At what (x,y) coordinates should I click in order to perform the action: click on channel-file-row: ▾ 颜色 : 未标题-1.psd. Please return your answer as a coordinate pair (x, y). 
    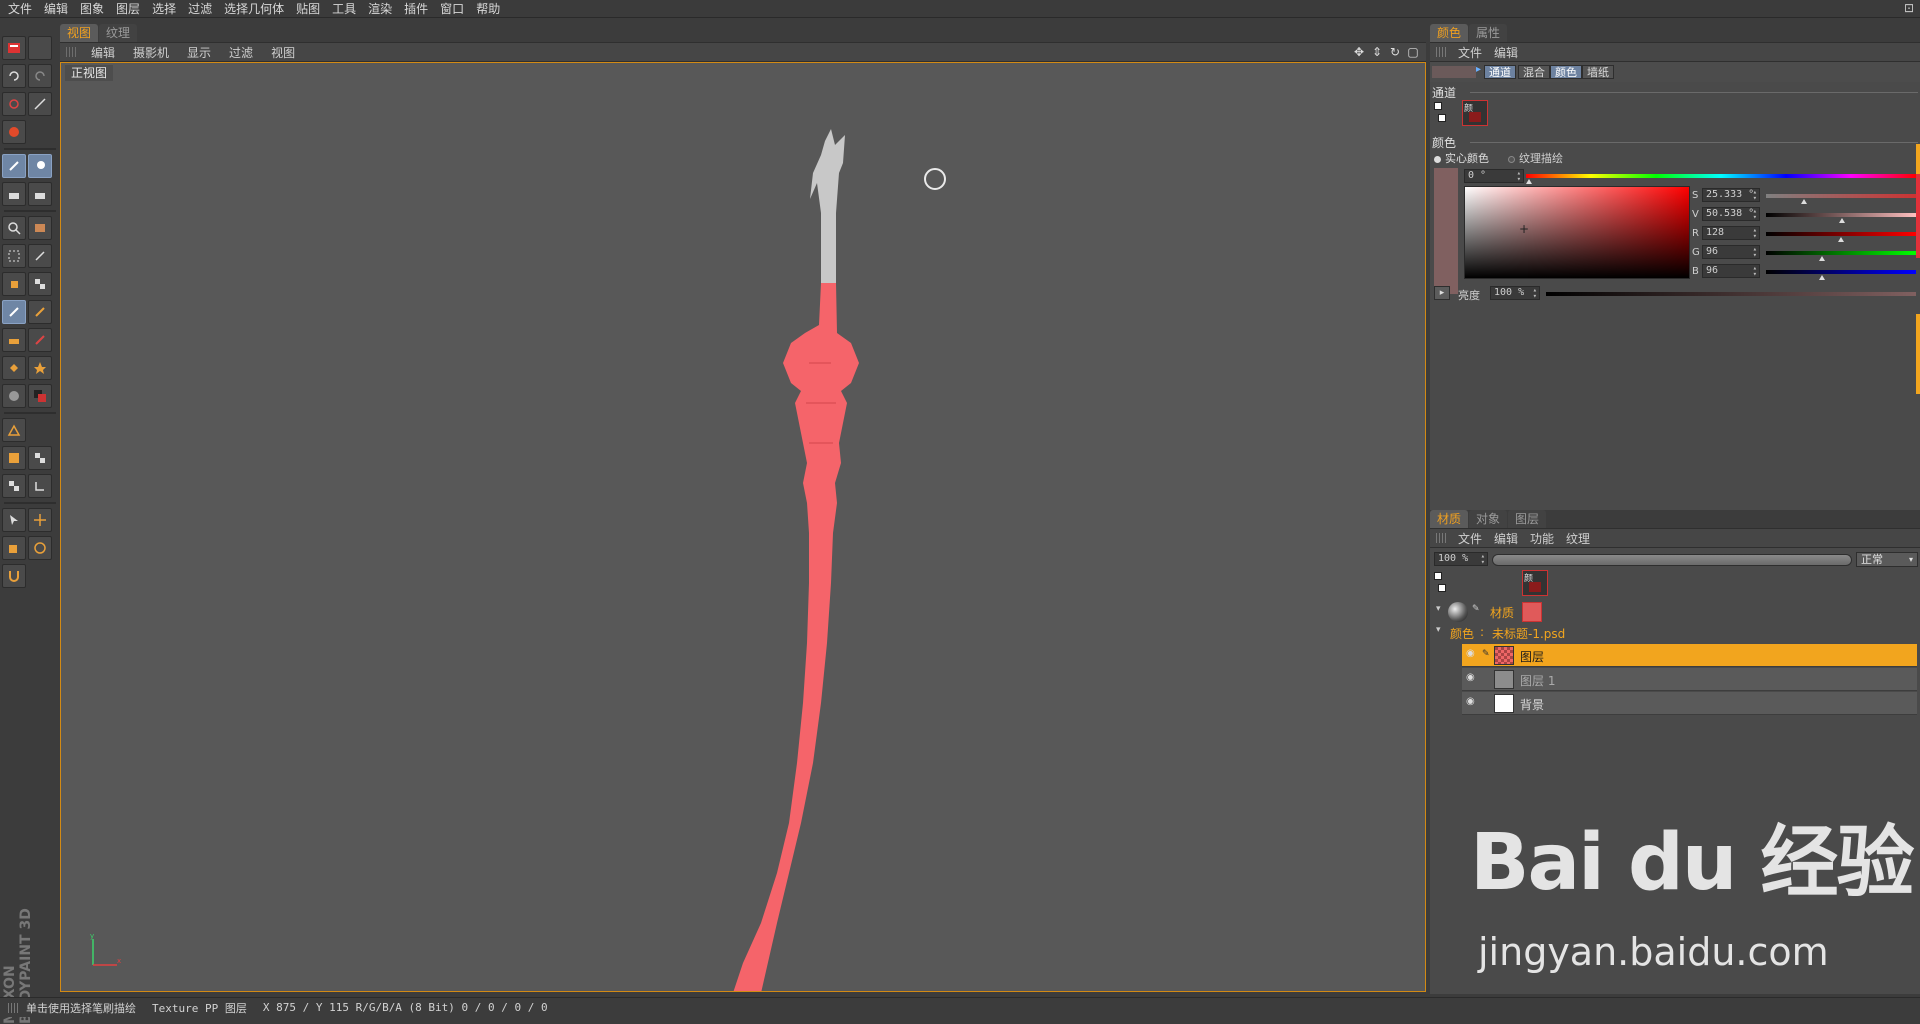
    Looking at the image, I should click on (1675, 632).